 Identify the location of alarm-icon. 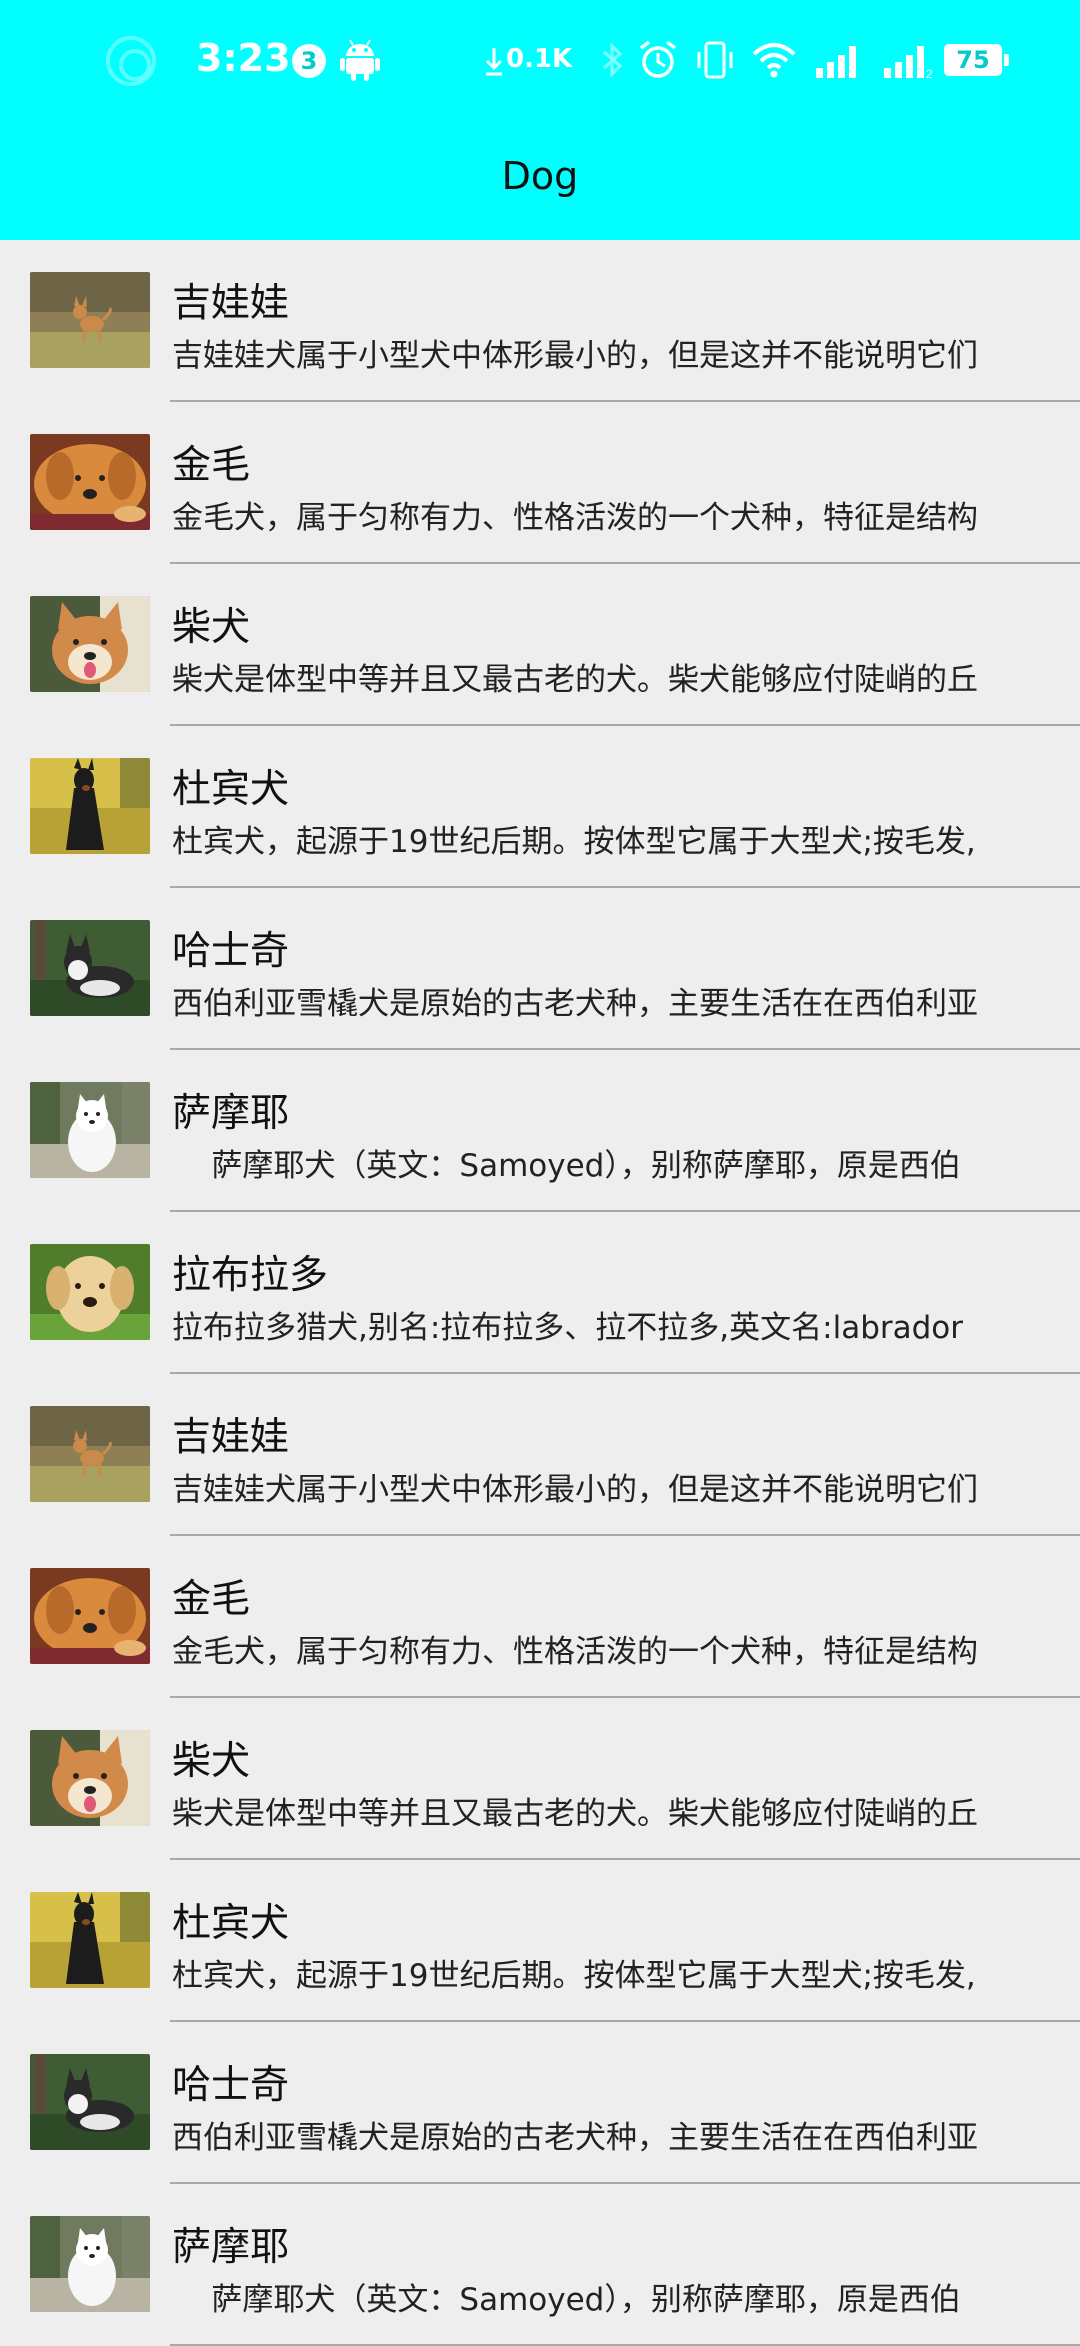
(658, 59).